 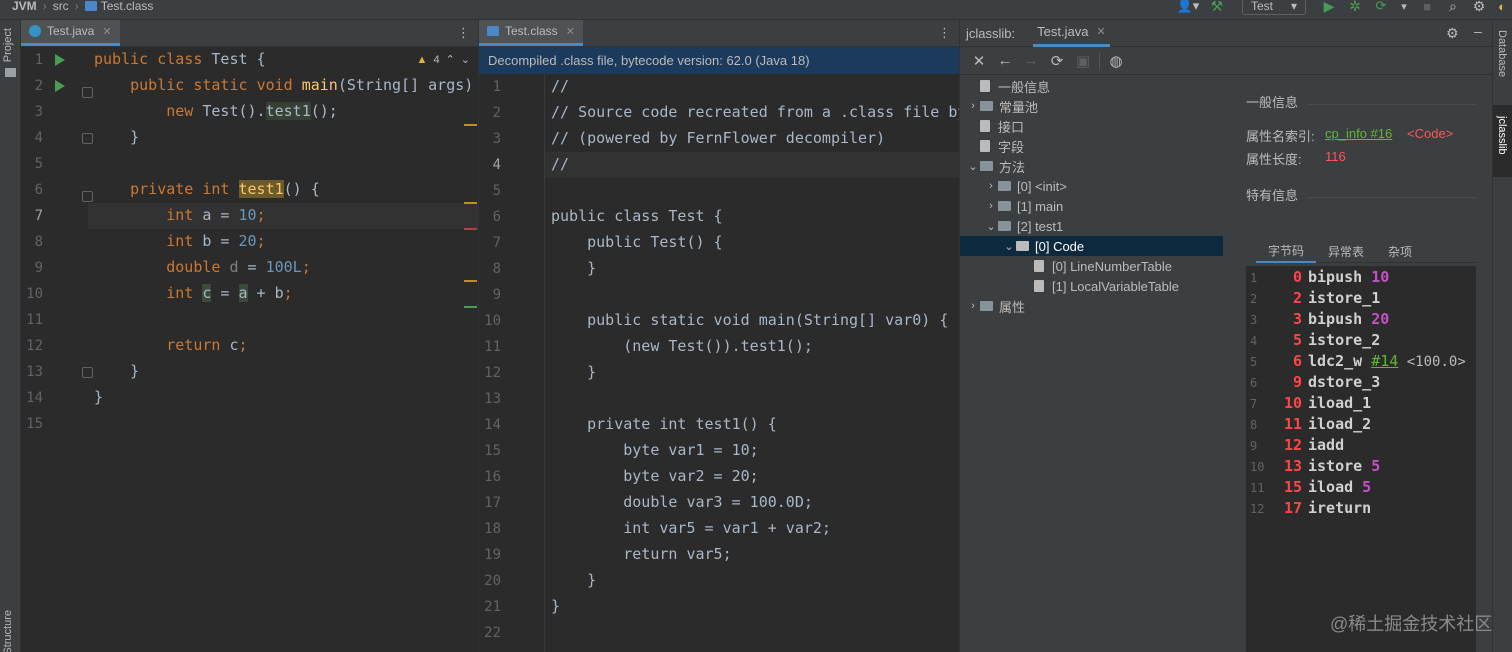 I want to click on tab-misc: 杂项, so click(x=1400, y=251).